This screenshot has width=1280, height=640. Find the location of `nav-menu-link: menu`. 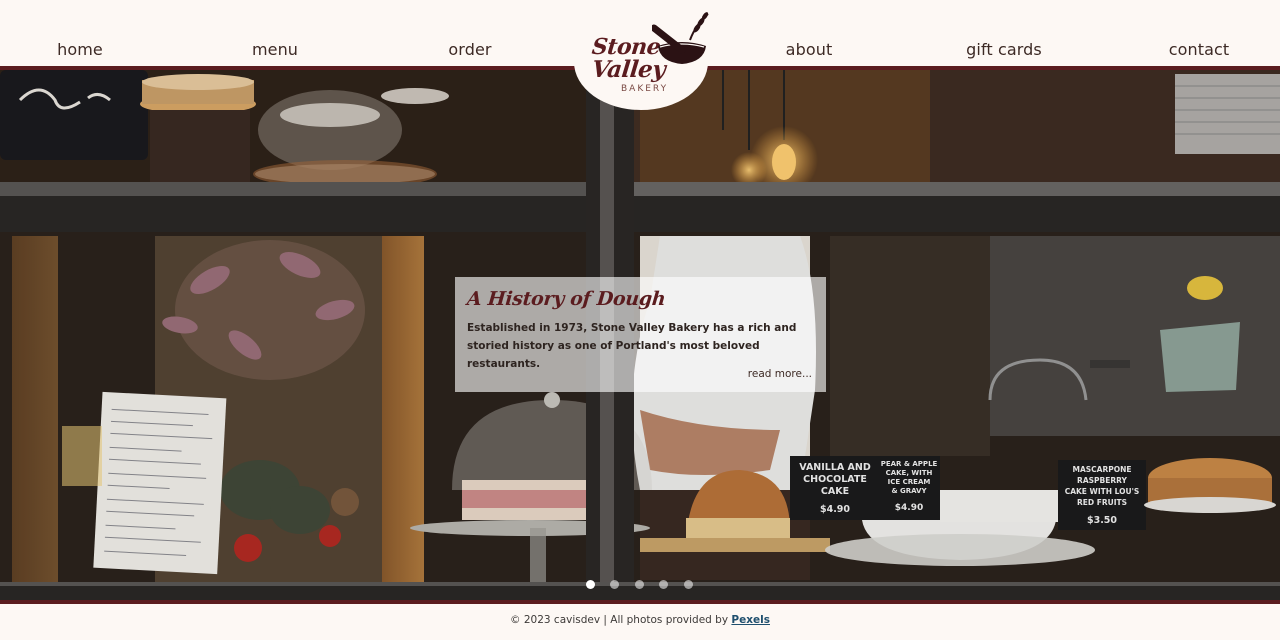

nav-menu-link: menu is located at coordinates (275, 49).